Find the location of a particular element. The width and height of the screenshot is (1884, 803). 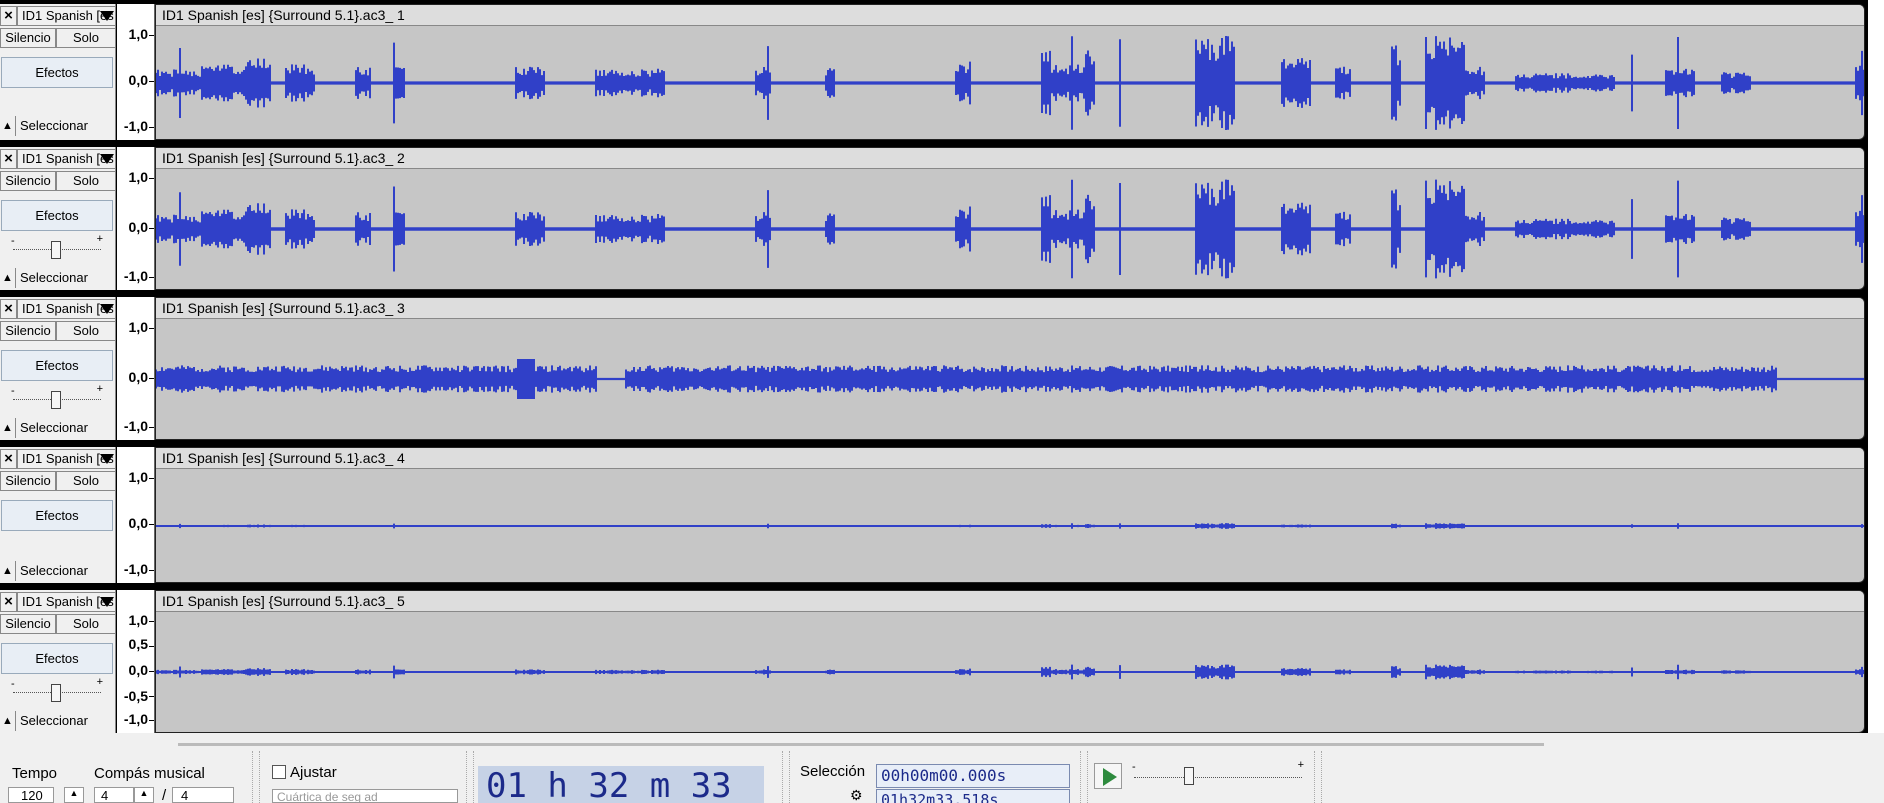

snap-label: Ajustar is located at coordinates (313, 772).